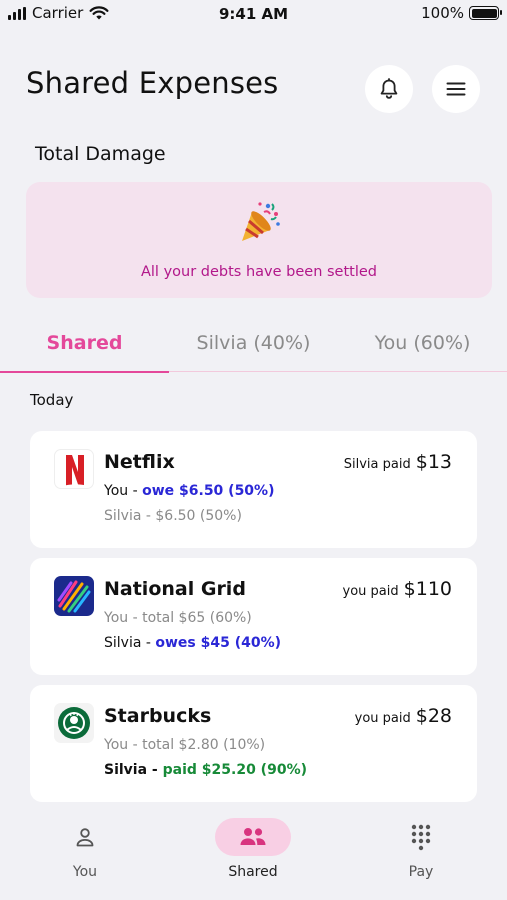 This screenshot has width=507, height=900. Describe the element at coordinates (377, 464) in the screenshot. I see `payer-label: Silvia paid` at that location.